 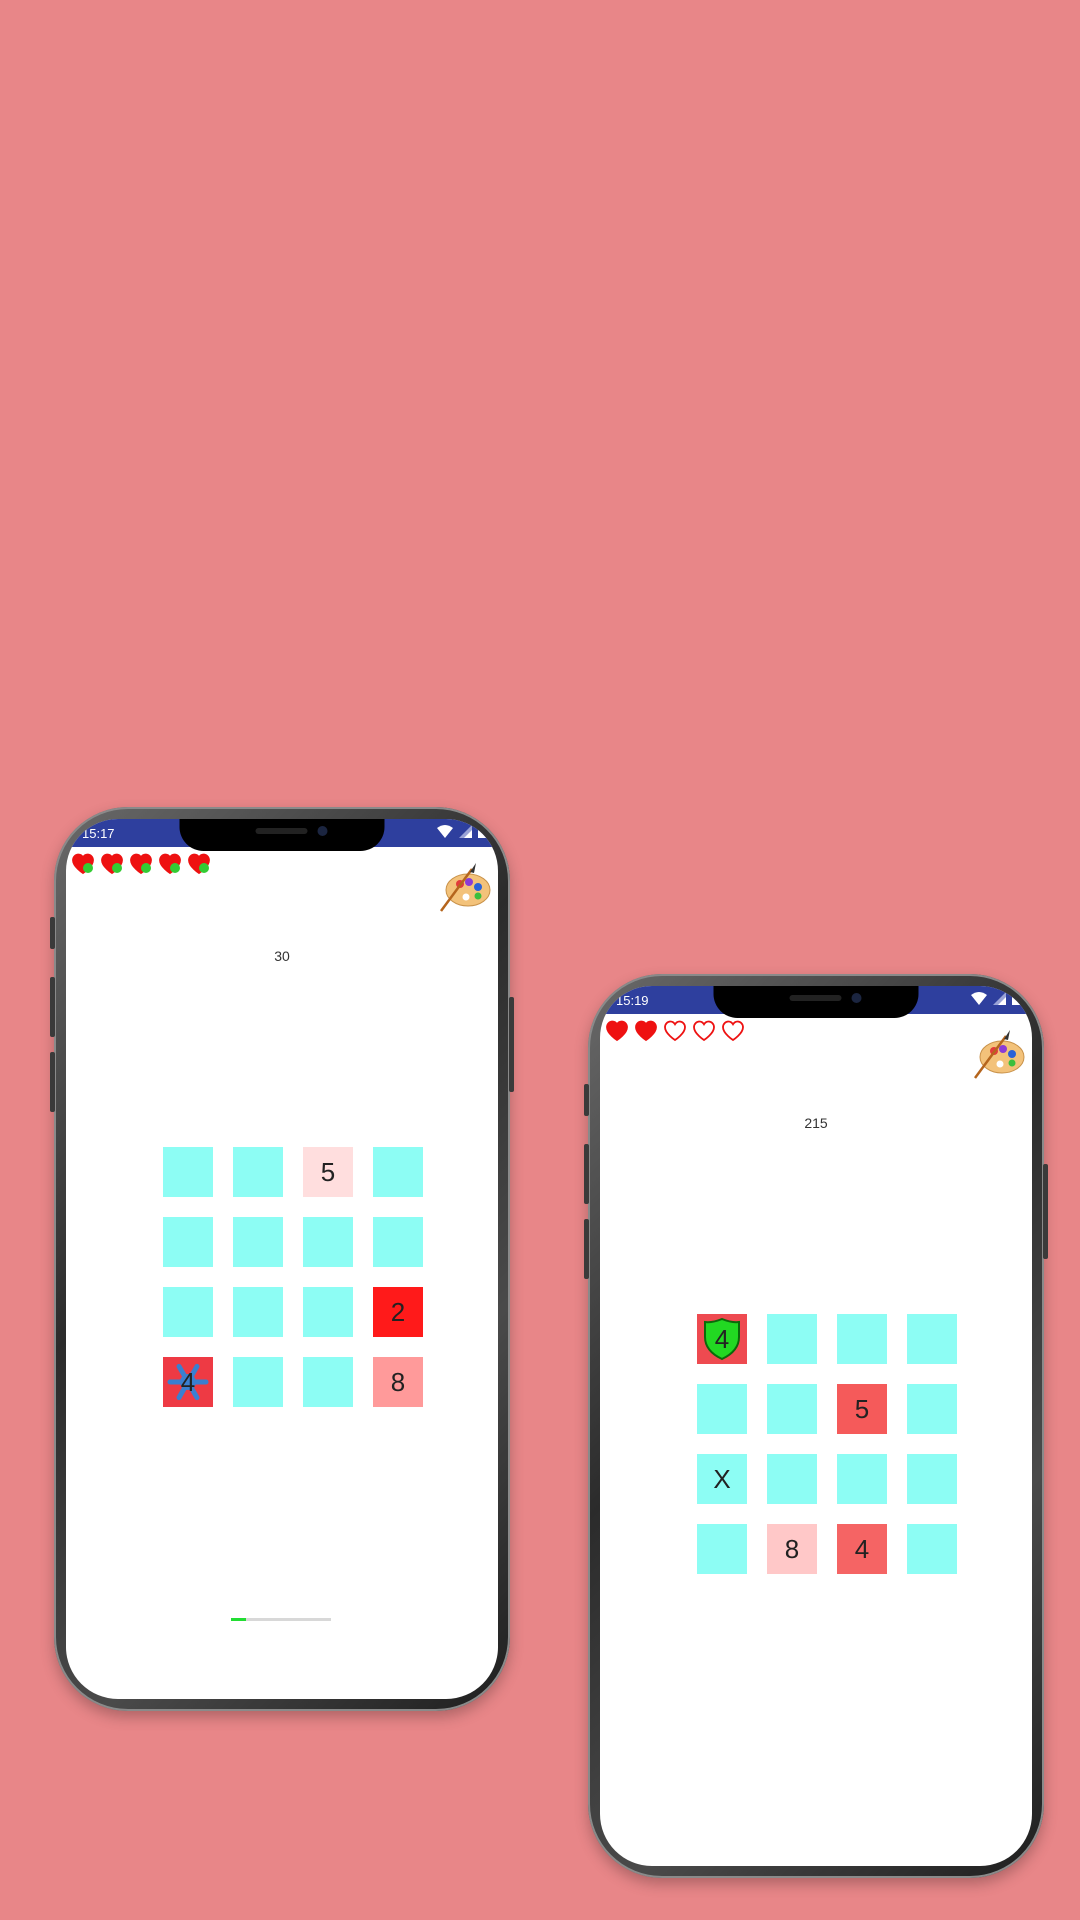 I want to click on tile-grid: 5 2 4 8, so click(x=293, y=1277).